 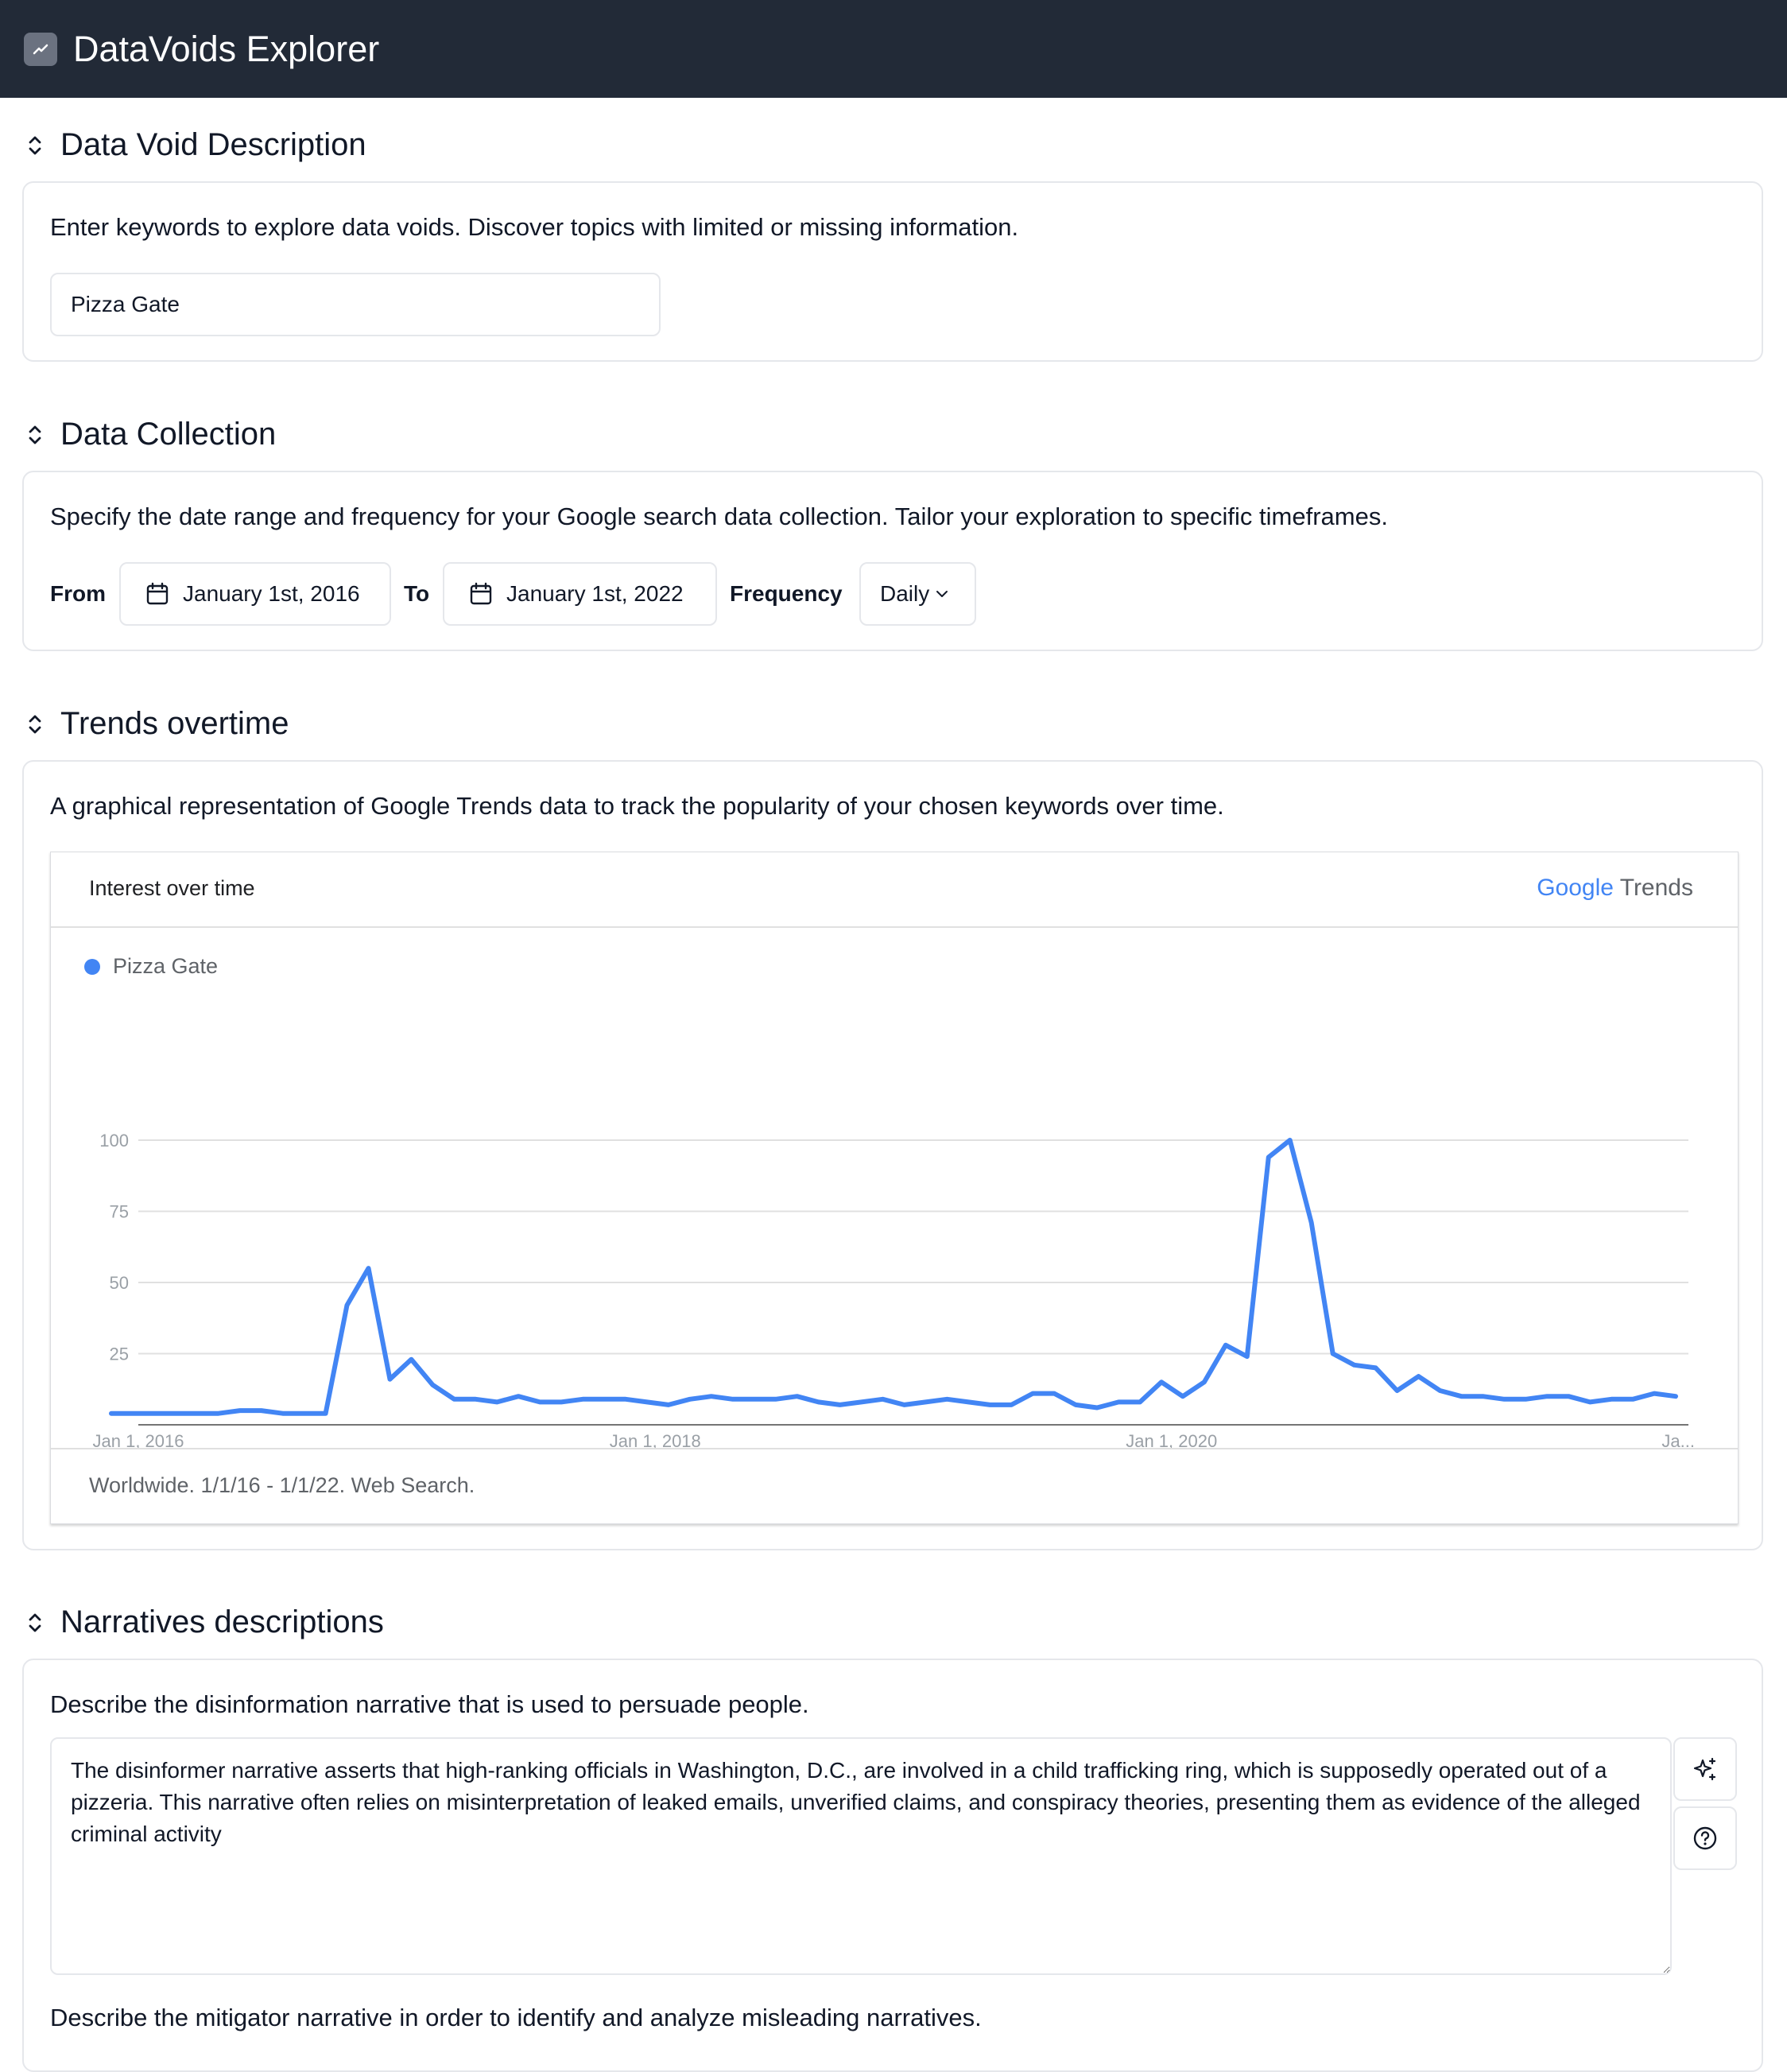 I want to click on frequency-select: Daily, so click(x=917, y=594).